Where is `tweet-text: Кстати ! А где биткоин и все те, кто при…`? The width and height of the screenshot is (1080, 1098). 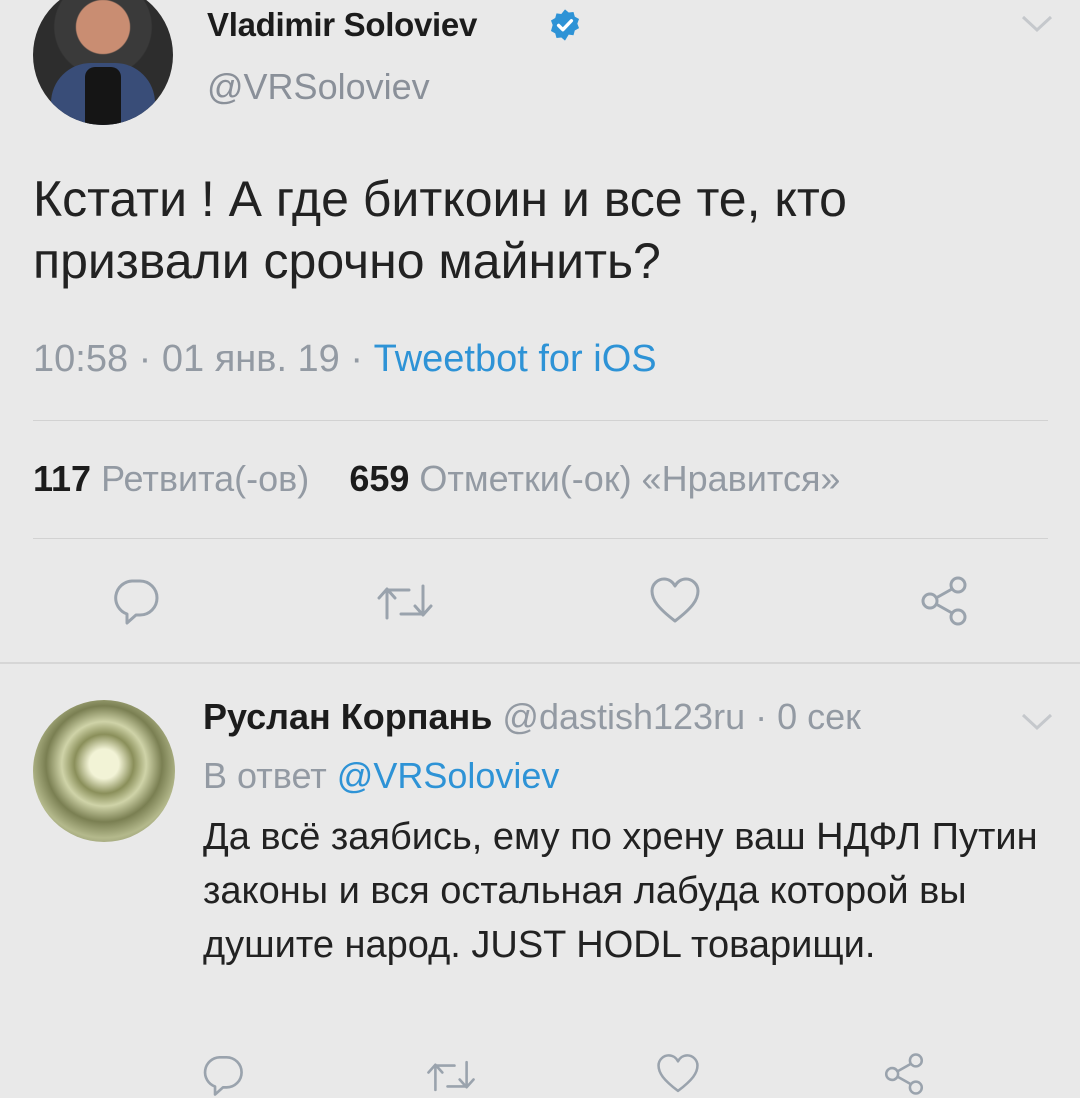
tweet-text: Кстати ! А где биткоин и все те, кто при… is located at coordinates (440, 230).